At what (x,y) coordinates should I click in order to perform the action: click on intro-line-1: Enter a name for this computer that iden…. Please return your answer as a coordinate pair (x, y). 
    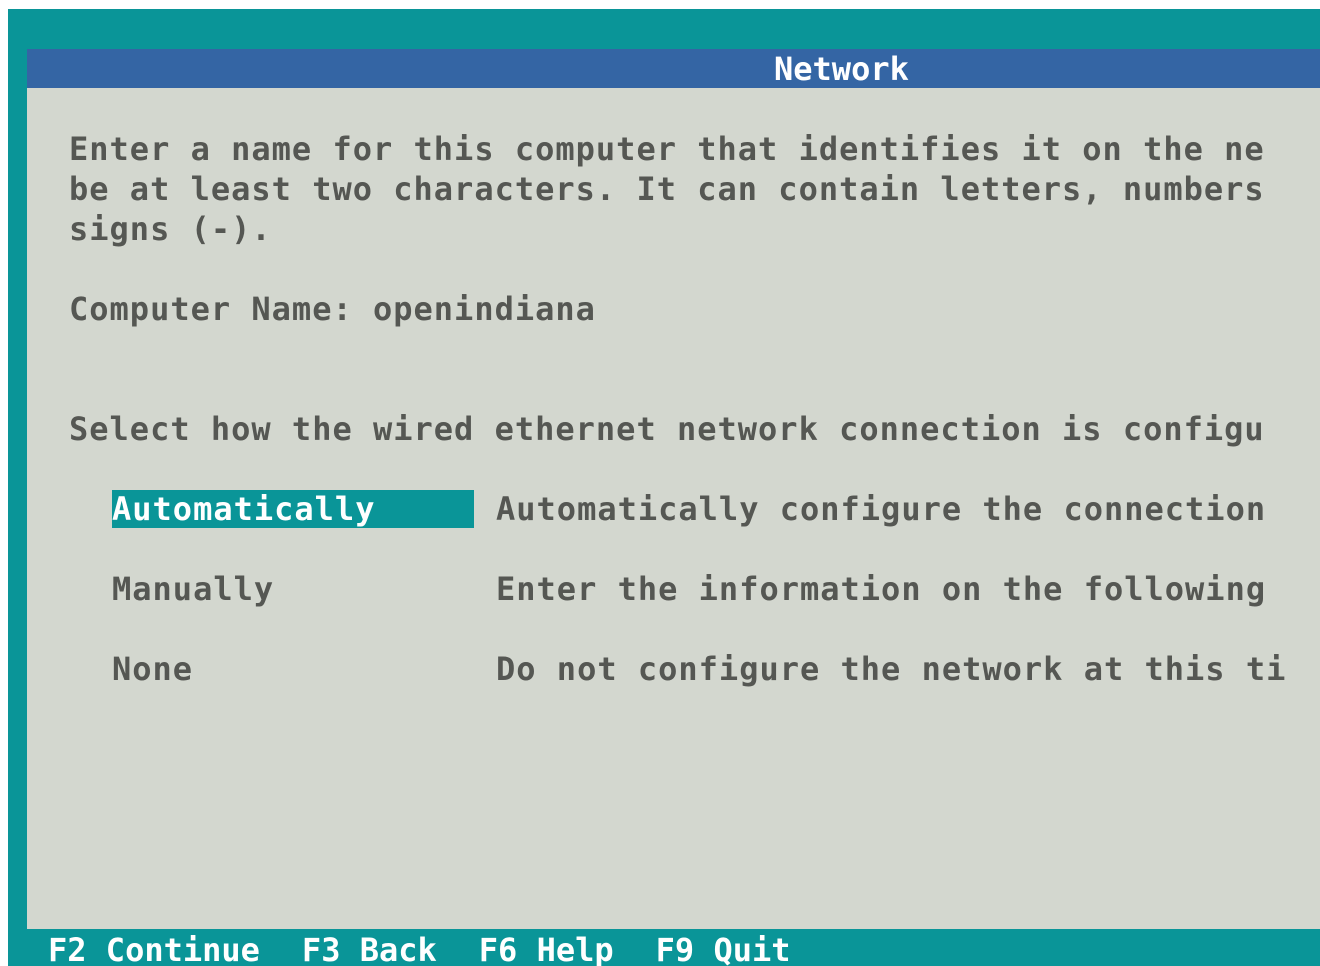
    Looking at the image, I should click on (667, 149).